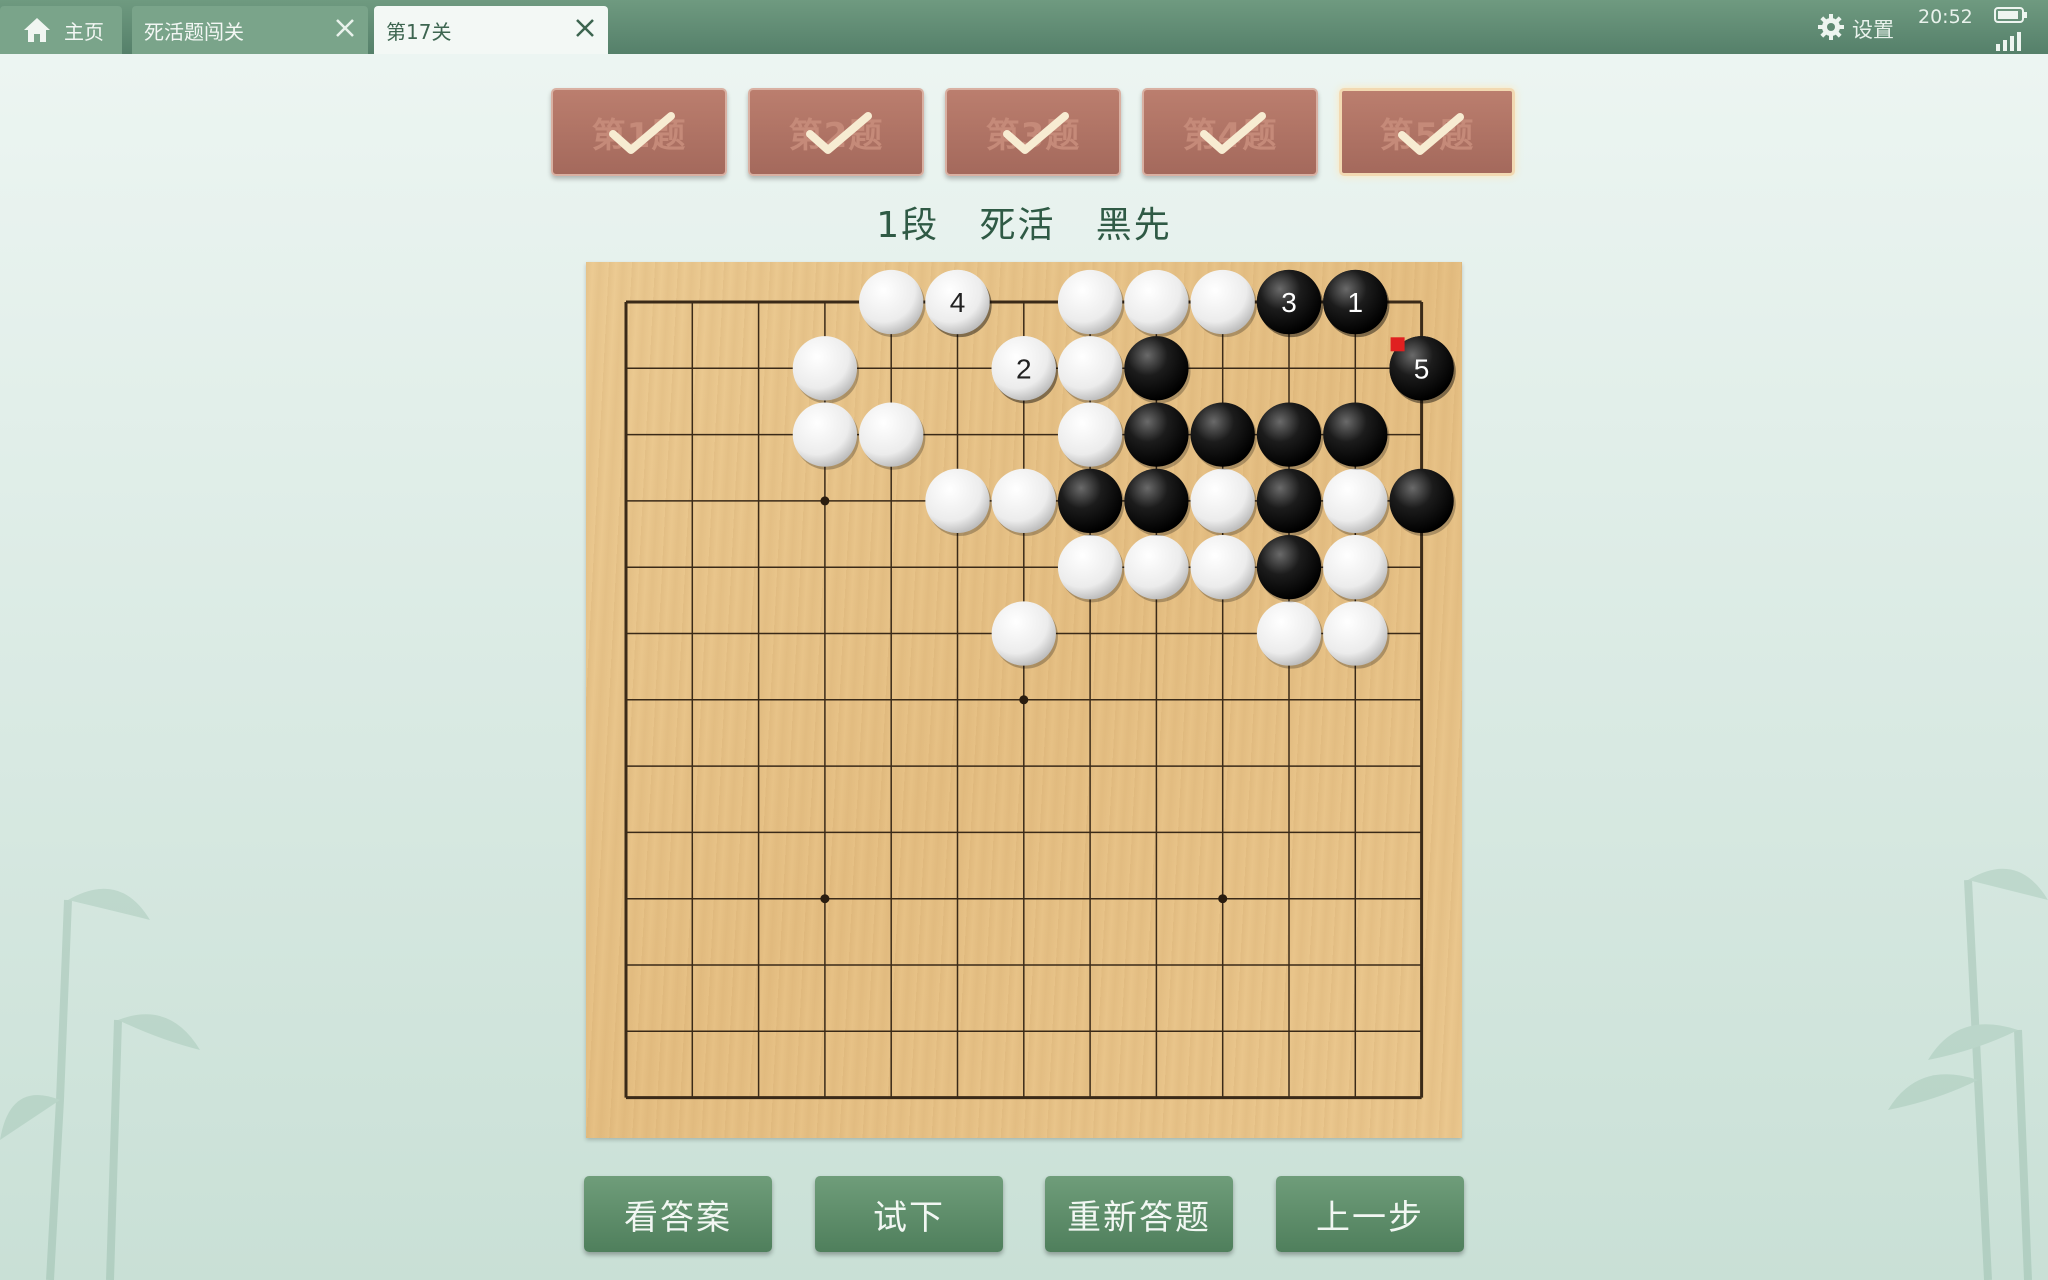 Image resolution: width=2048 pixels, height=1280 pixels. What do you see at coordinates (61, 30) in the screenshot?
I see `tab-home: 主页` at bounding box center [61, 30].